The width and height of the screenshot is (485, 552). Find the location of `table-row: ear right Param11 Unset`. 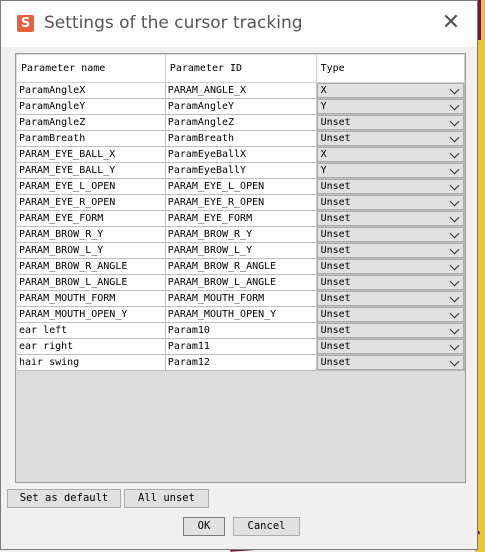

table-row: ear right Param11 Unset is located at coordinates (241, 346).